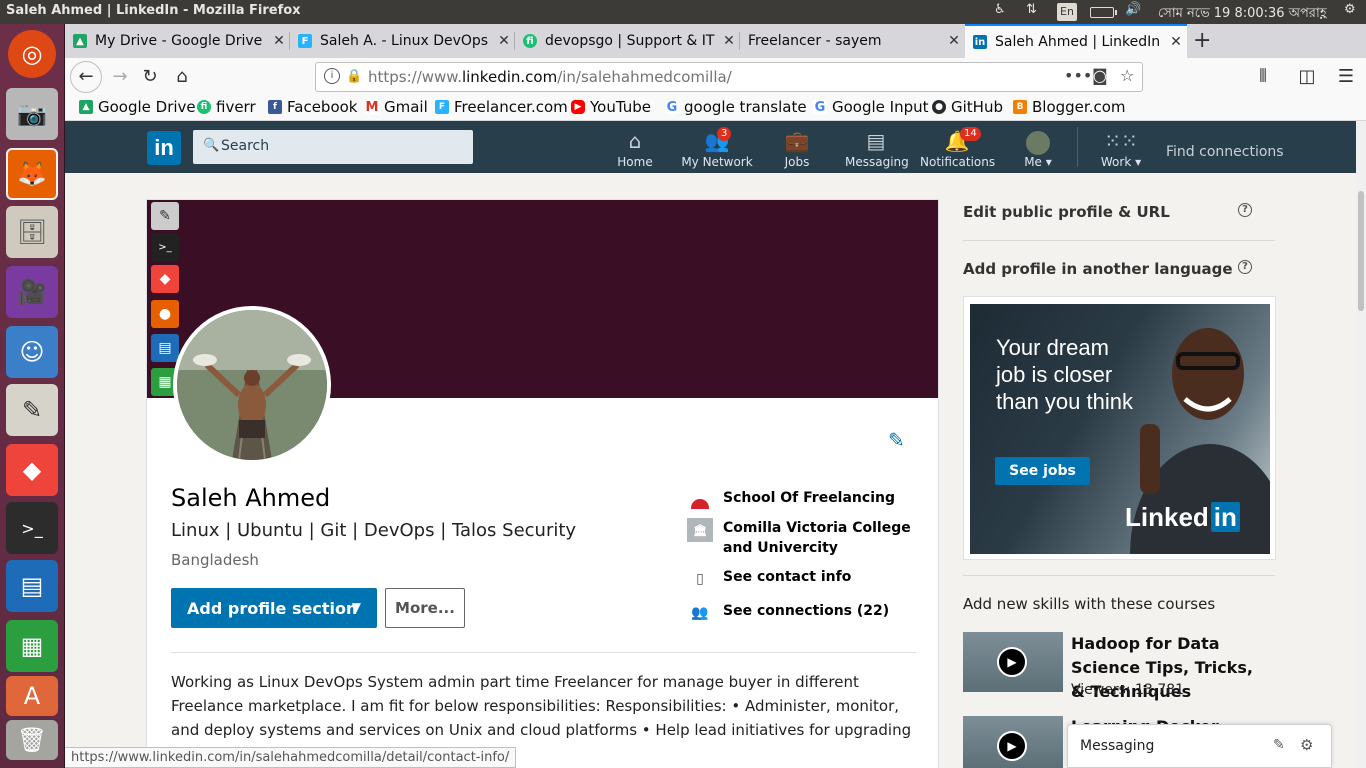  I want to click on profile-photo, so click(252, 385).